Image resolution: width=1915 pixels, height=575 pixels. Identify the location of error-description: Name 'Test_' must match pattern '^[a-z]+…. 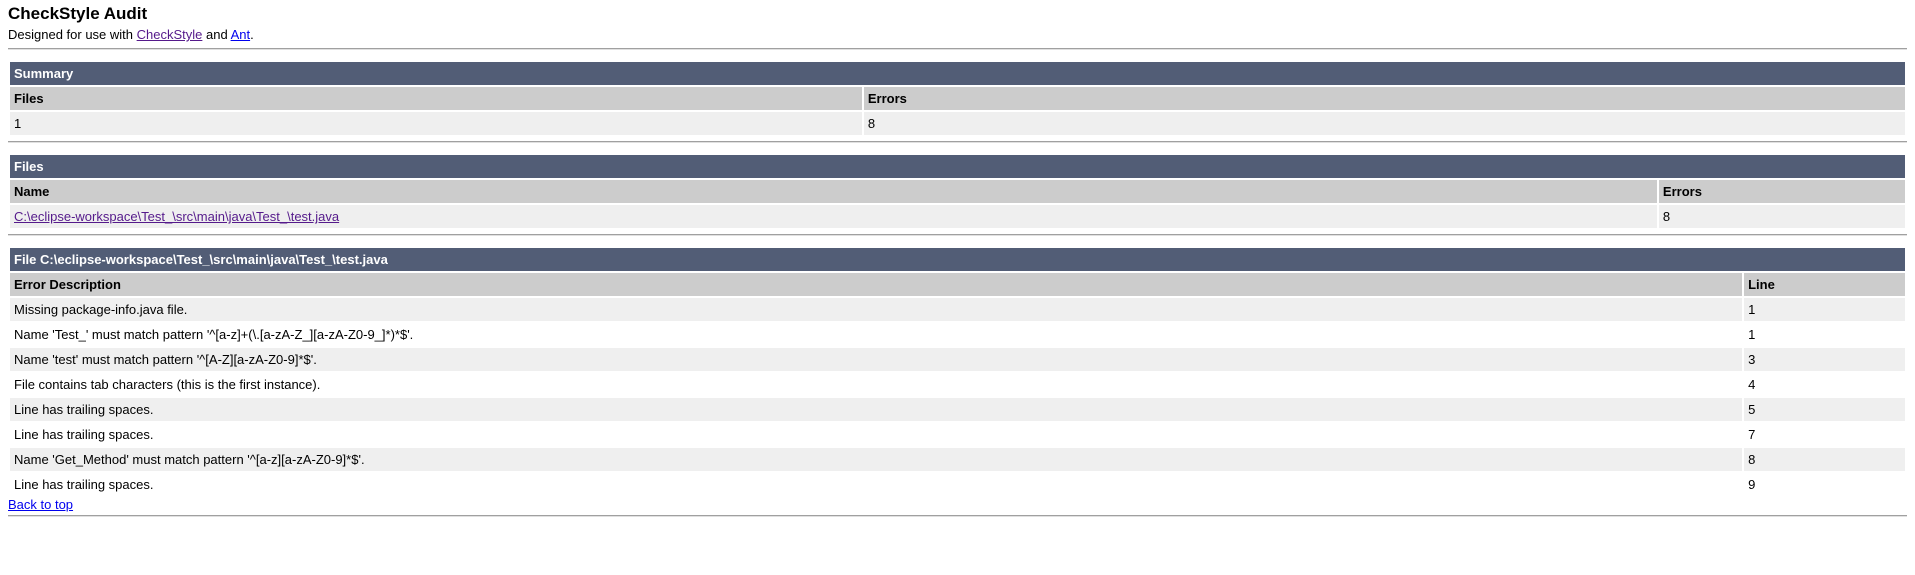
(876, 334).